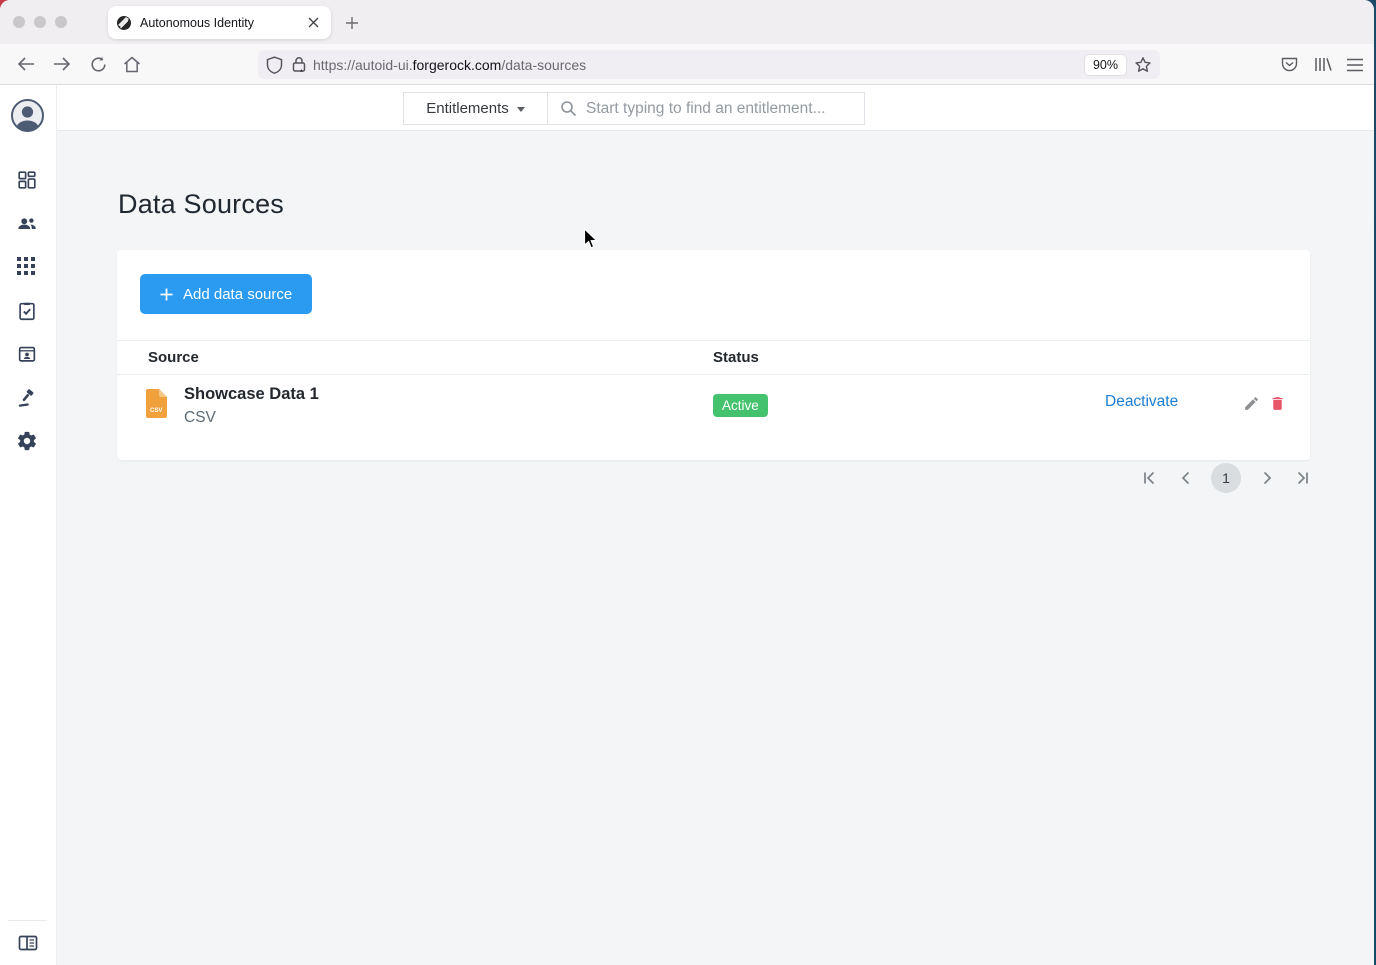 This screenshot has height=965, width=1376. What do you see at coordinates (27, 115) in the screenshot?
I see `user-avatar` at bounding box center [27, 115].